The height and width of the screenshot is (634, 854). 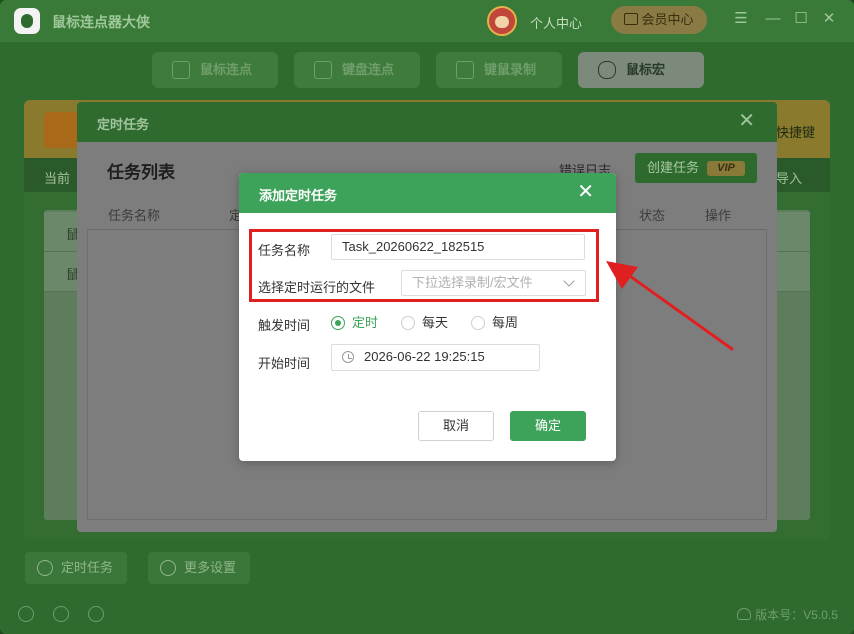 What do you see at coordinates (424, 265) in the screenshot?
I see `highlight-box` at bounding box center [424, 265].